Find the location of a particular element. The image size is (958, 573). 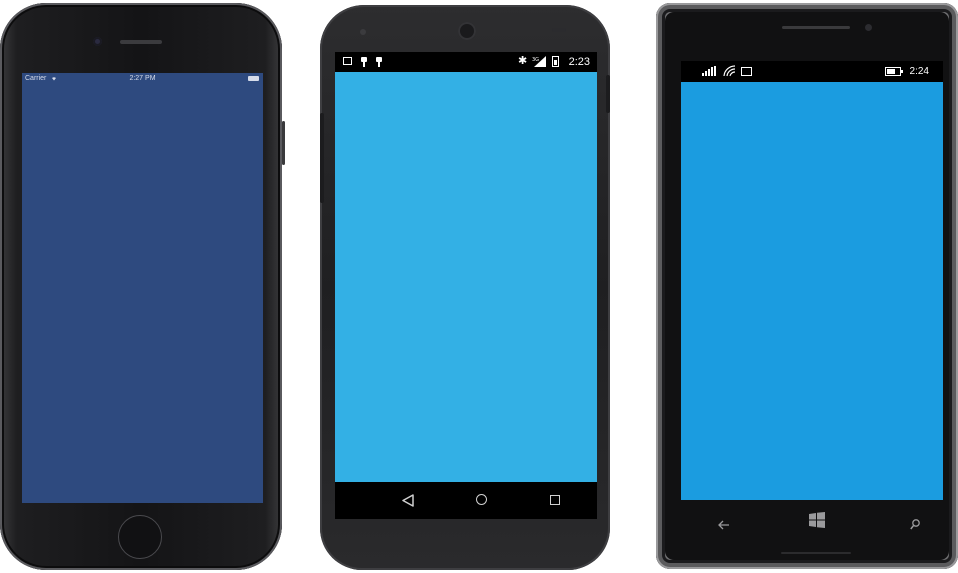

cell-signal-icon is located at coordinates (709, 71).